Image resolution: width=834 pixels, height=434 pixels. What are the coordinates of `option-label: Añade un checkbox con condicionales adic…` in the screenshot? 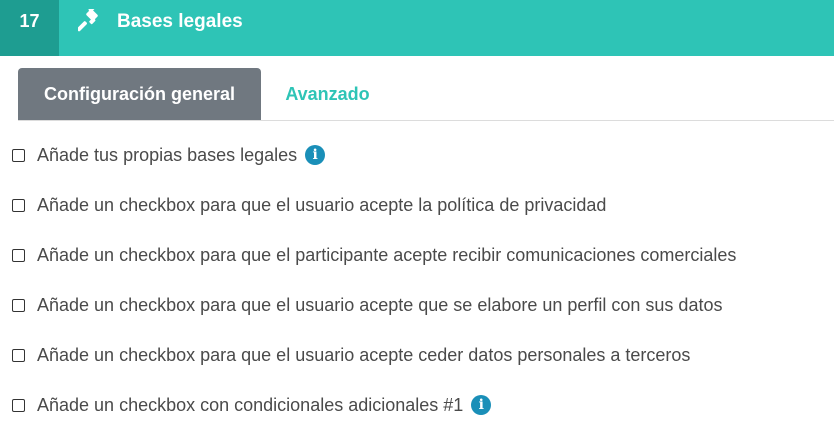 It's located at (250, 404).